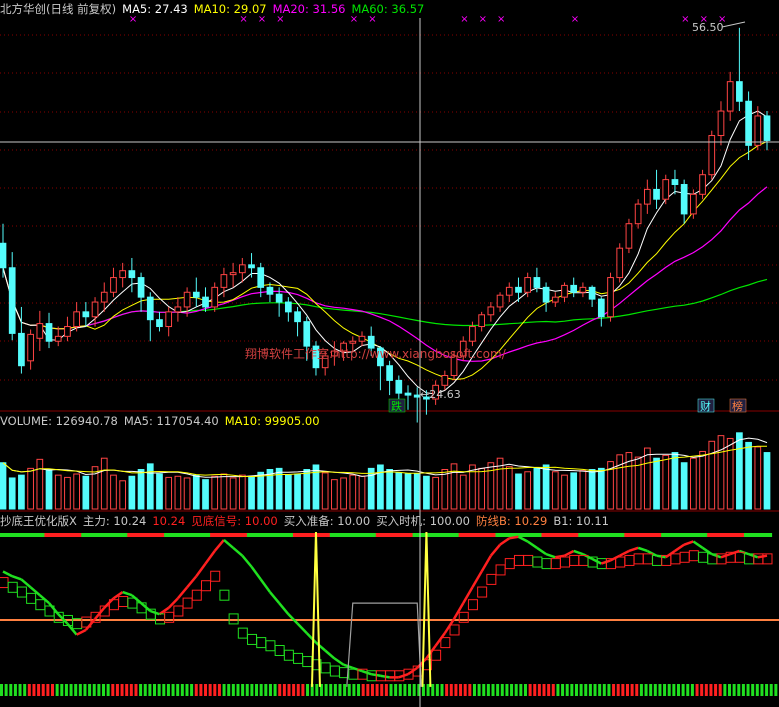  Describe the element at coordinates (169, 521) in the screenshot. I see `ind-legend-item: 10.24` at that location.